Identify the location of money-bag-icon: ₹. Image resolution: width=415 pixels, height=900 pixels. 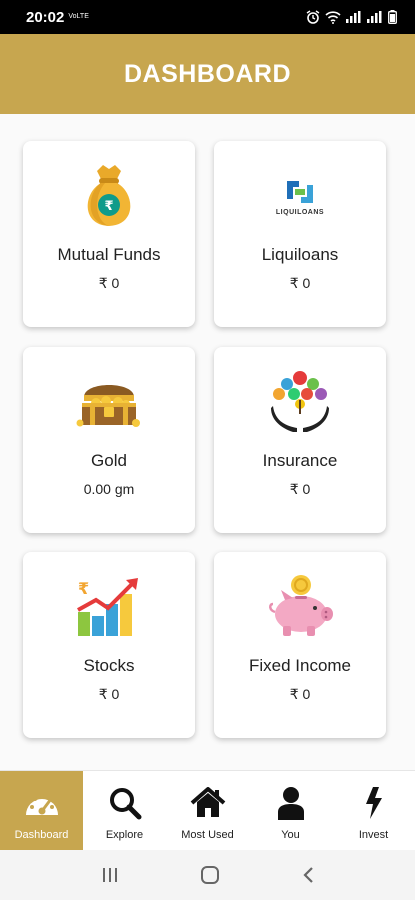
(109, 195).